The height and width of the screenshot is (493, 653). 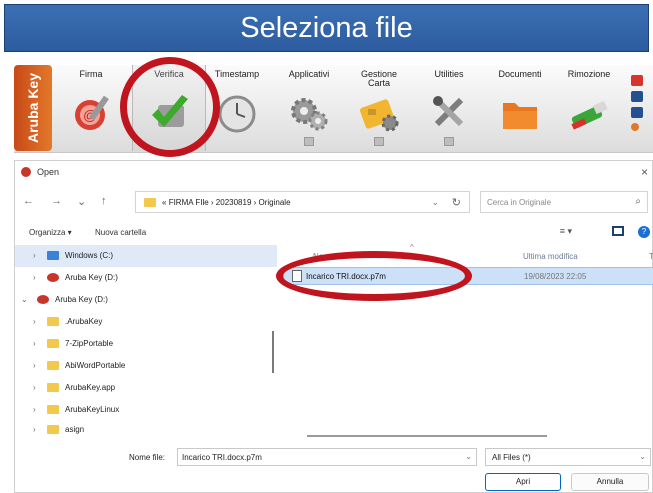 I want to click on toolbar-applicativi-button: Applicativi, so click(x=309, y=108).